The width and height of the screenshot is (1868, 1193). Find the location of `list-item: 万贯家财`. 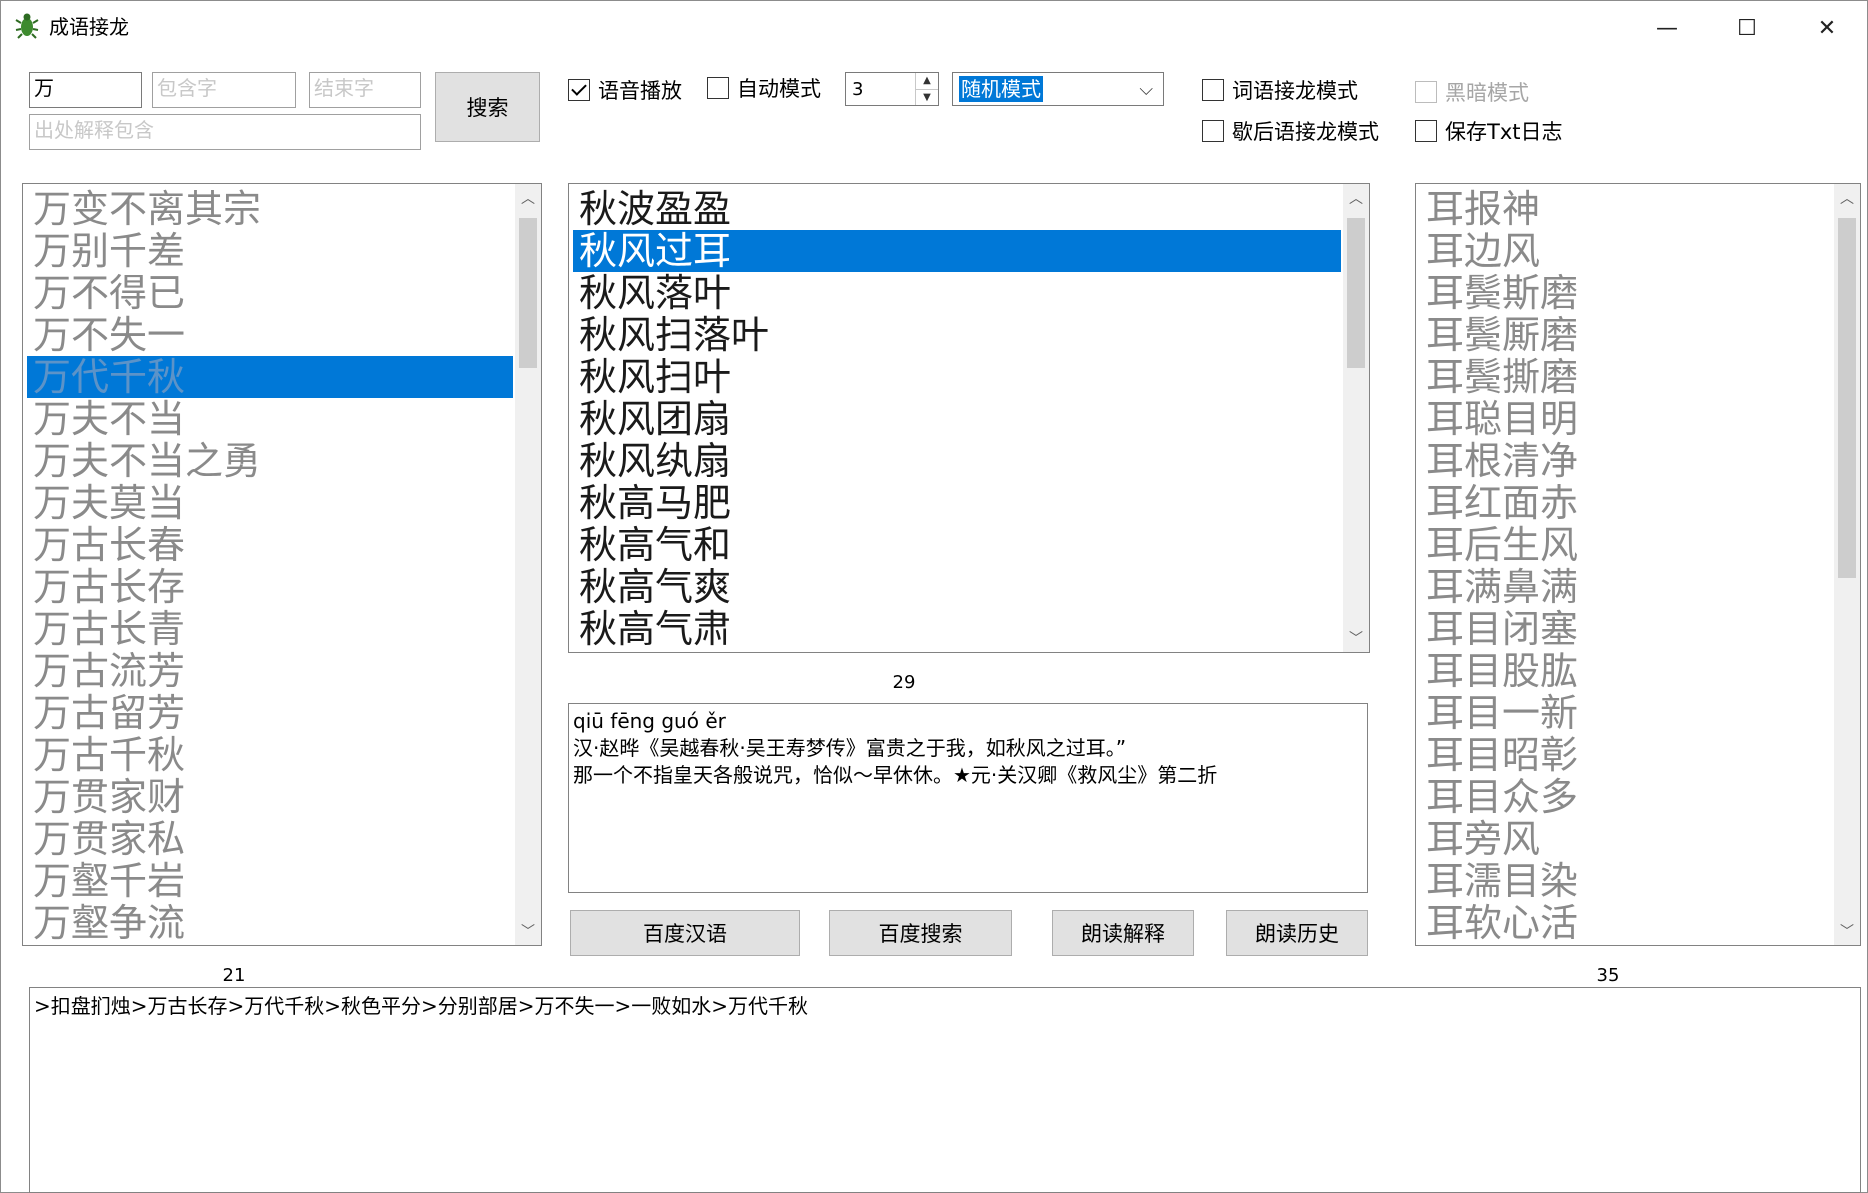

list-item: 万贯家财 is located at coordinates (270, 797).